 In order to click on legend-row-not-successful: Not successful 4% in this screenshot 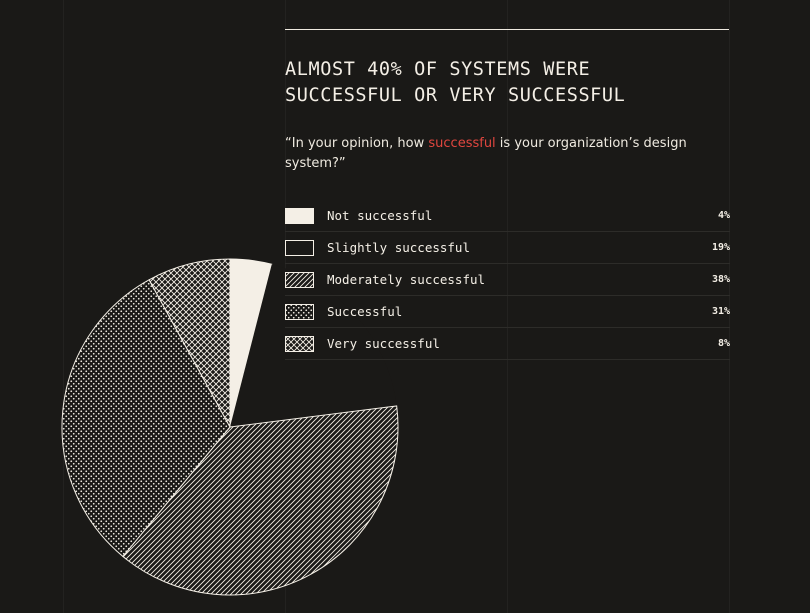, I will do `click(507, 216)`.